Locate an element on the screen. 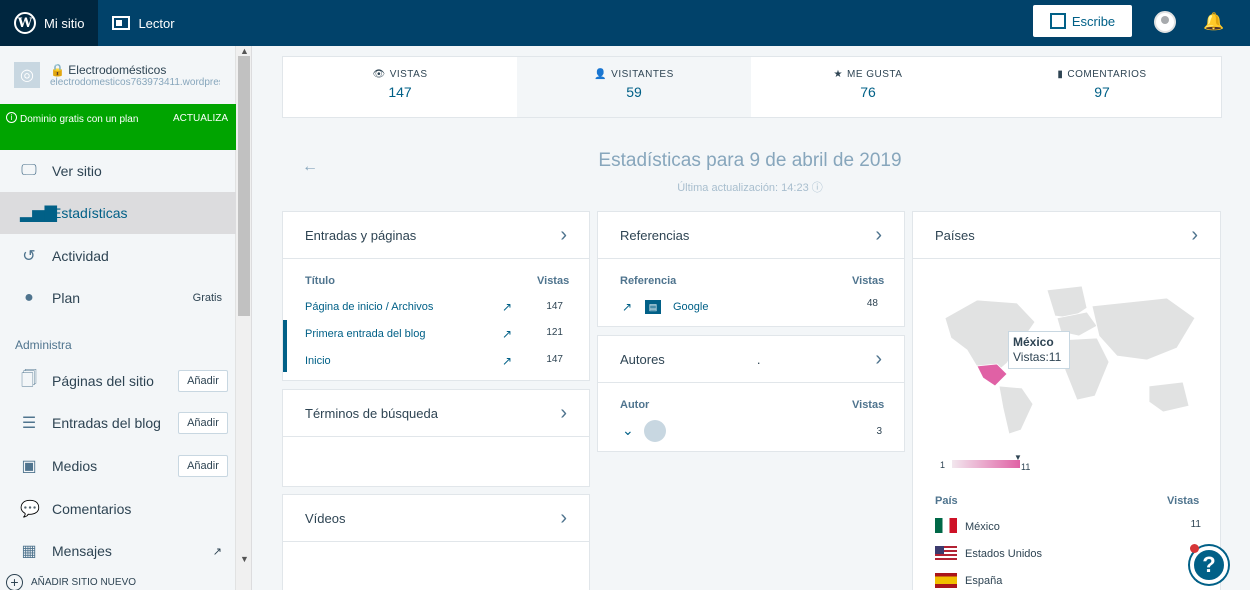  sidebar-item-label: Estadísticas is located at coordinates (90, 213).